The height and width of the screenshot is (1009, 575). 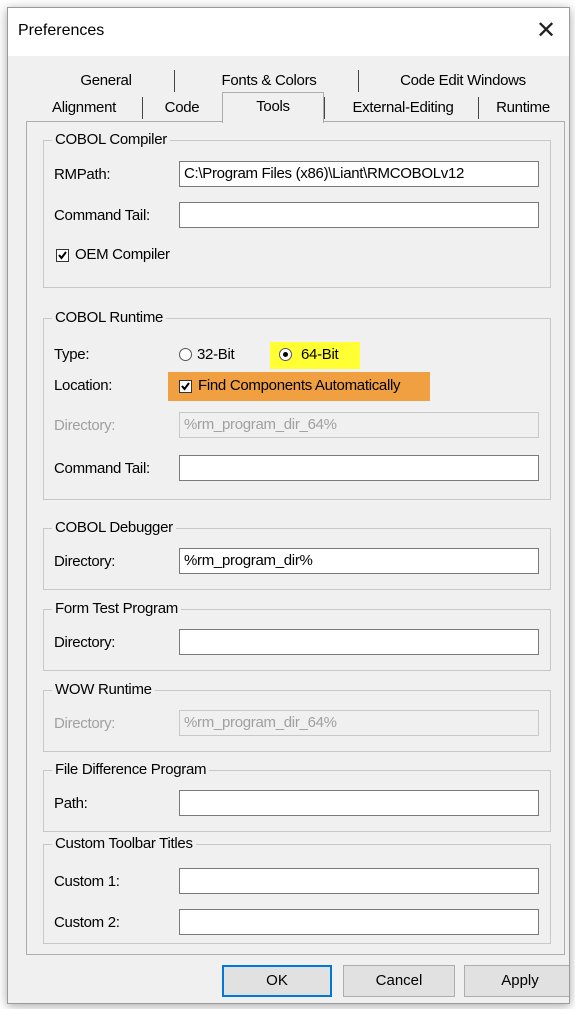 What do you see at coordinates (359, 922) in the screenshot?
I see `custom-2-field` at bounding box center [359, 922].